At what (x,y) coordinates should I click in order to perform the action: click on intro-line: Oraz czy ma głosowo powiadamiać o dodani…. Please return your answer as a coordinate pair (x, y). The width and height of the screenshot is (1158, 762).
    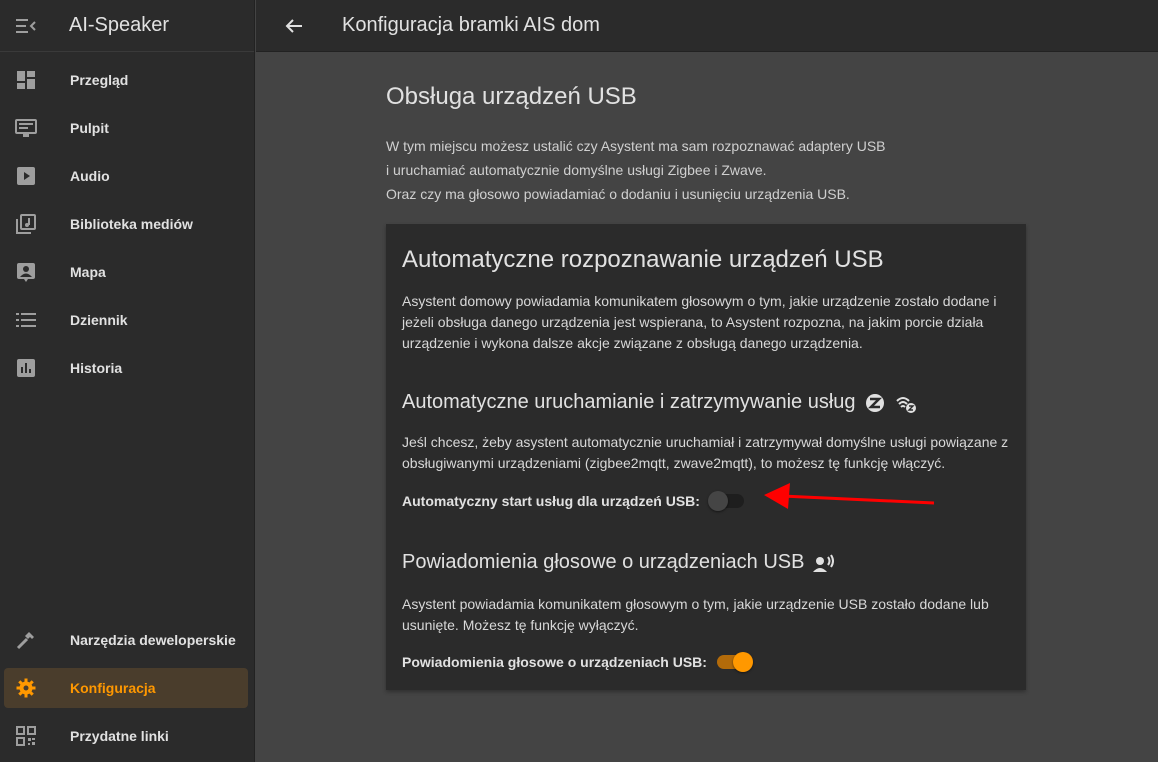
    Looking at the image, I should click on (618, 194).